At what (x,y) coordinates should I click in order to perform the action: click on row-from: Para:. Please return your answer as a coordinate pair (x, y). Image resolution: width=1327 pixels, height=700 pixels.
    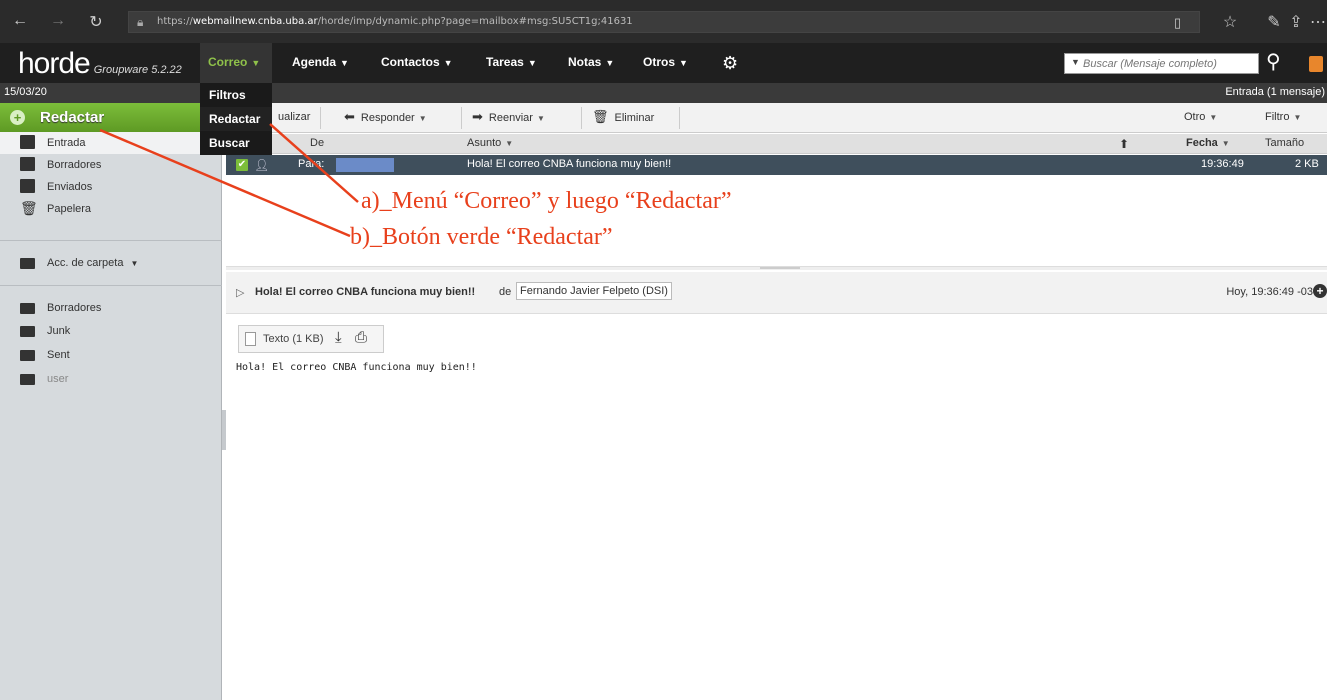
    Looking at the image, I should click on (311, 164).